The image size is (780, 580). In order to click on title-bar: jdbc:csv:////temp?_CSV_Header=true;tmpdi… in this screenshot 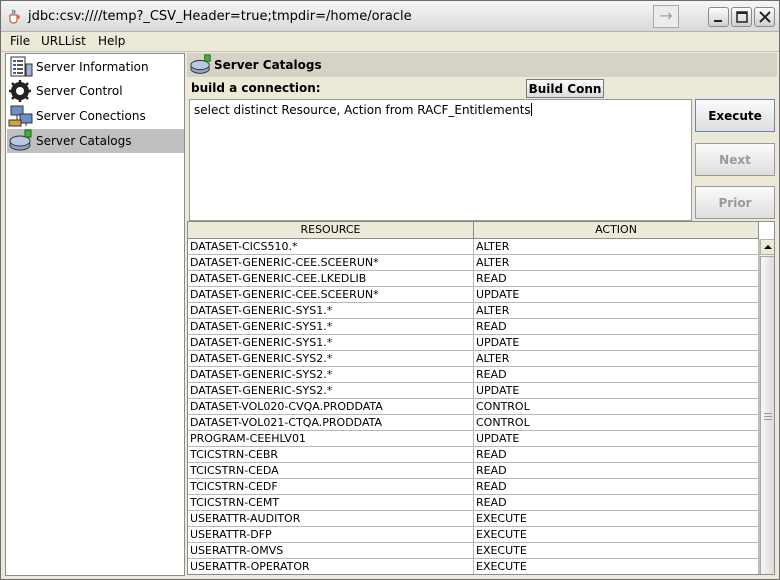, I will do `click(390, 16)`.